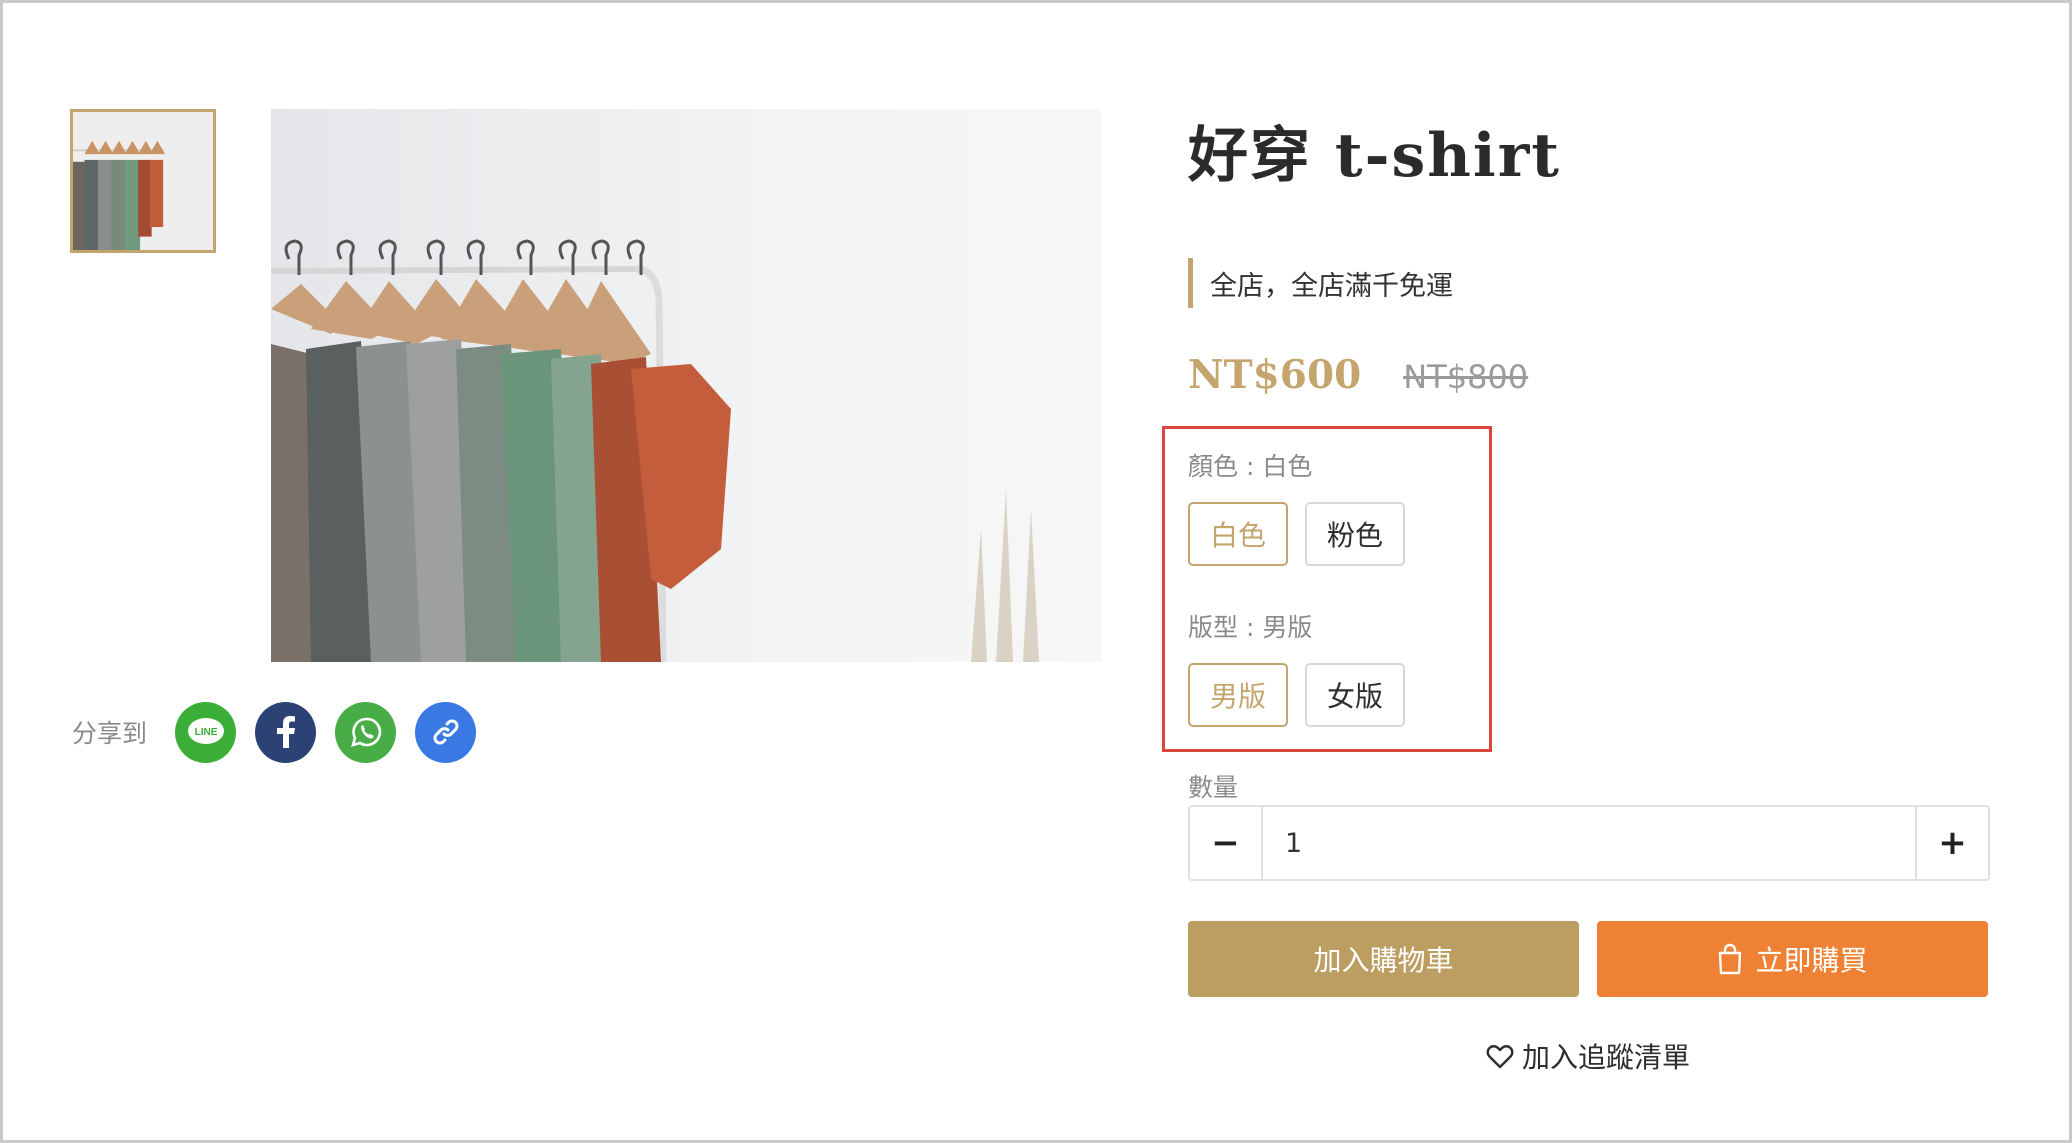 This screenshot has height=1143, width=2072. Describe the element at coordinates (1238, 695) in the screenshot. I see `fit-option-men: 男版` at that location.